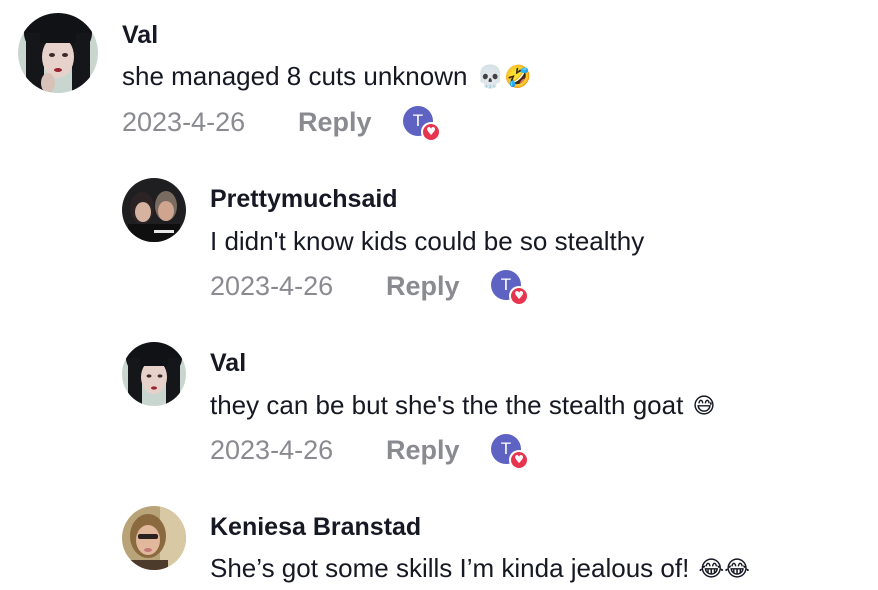 The width and height of the screenshot is (878, 590). I want to click on emoji-icon: 💀🤣, so click(504, 78).